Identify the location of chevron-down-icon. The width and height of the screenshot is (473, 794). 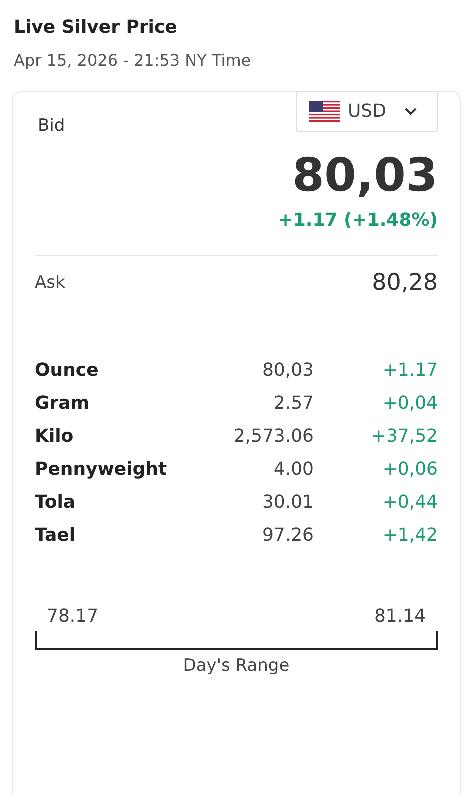
(411, 111).